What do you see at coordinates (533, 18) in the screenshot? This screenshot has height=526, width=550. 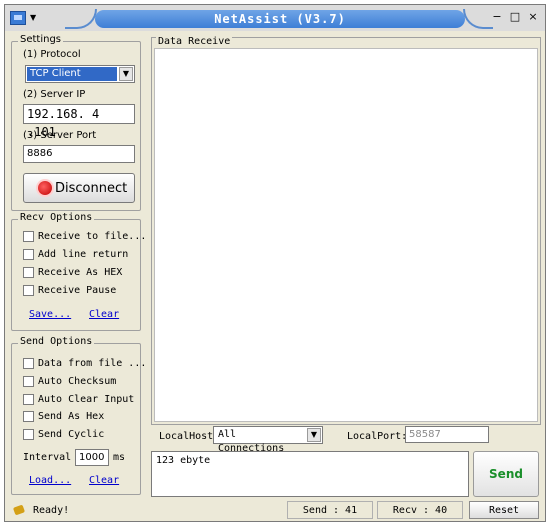 I see `close-icon: ×` at bounding box center [533, 18].